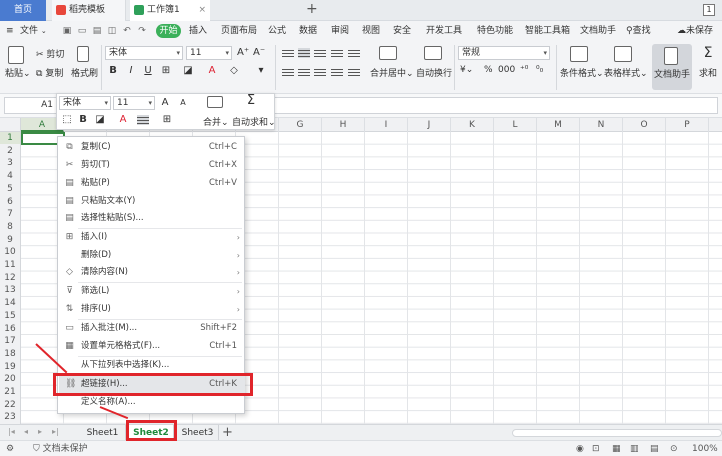 This screenshot has height=456, width=722. Describe the element at coordinates (433, 53) in the screenshot. I see `auto-wrap-icon` at that location.